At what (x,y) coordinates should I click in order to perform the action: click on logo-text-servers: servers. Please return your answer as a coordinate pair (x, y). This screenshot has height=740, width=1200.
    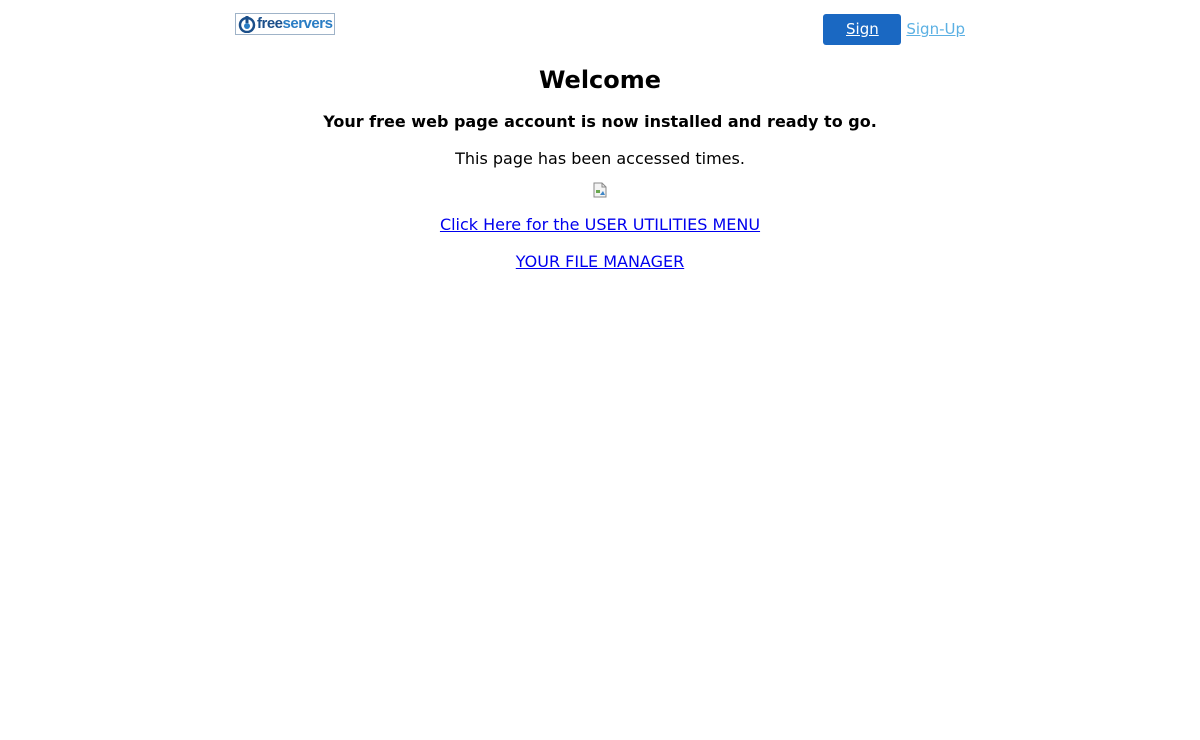
    Looking at the image, I should click on (307, 23).